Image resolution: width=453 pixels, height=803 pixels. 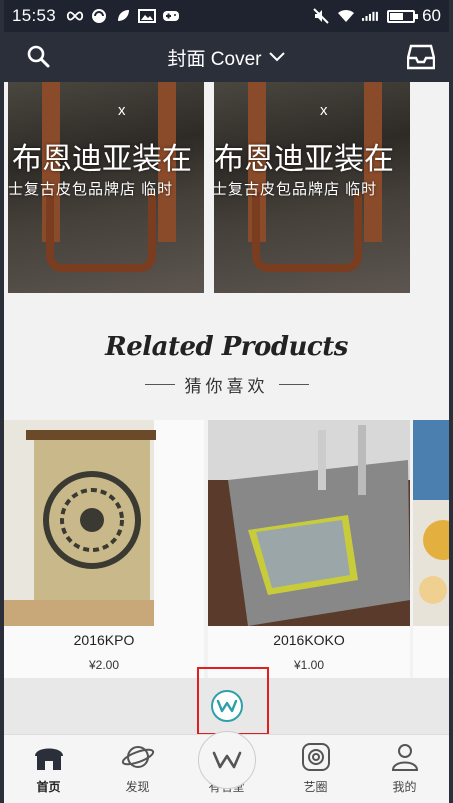 What do you see at coordinates (346, 16) in the screenshot?
I see `wifi-icon` at bounding box center [346, 16].